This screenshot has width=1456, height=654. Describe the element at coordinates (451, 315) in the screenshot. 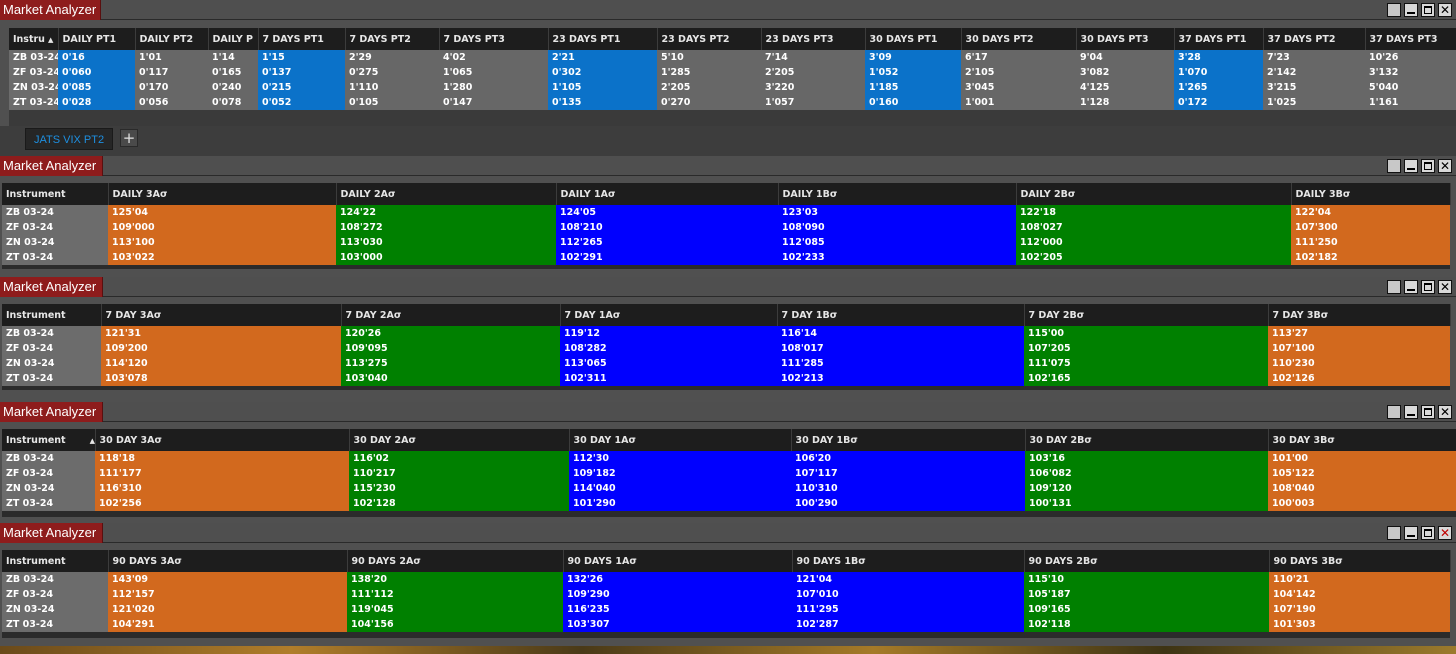

I see `column-header: 7 DAY 2Aσ` at that location.